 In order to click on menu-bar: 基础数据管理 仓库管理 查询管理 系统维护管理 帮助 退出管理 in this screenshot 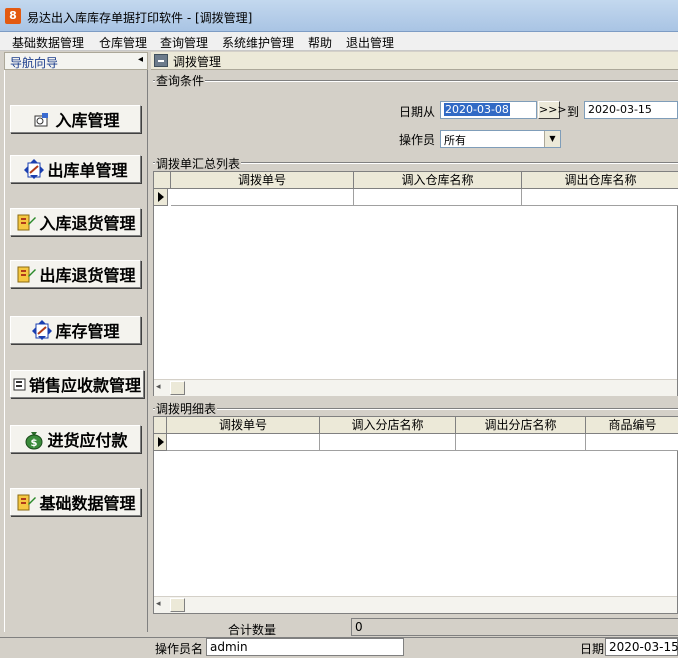, I will do `click(339, 41)`.